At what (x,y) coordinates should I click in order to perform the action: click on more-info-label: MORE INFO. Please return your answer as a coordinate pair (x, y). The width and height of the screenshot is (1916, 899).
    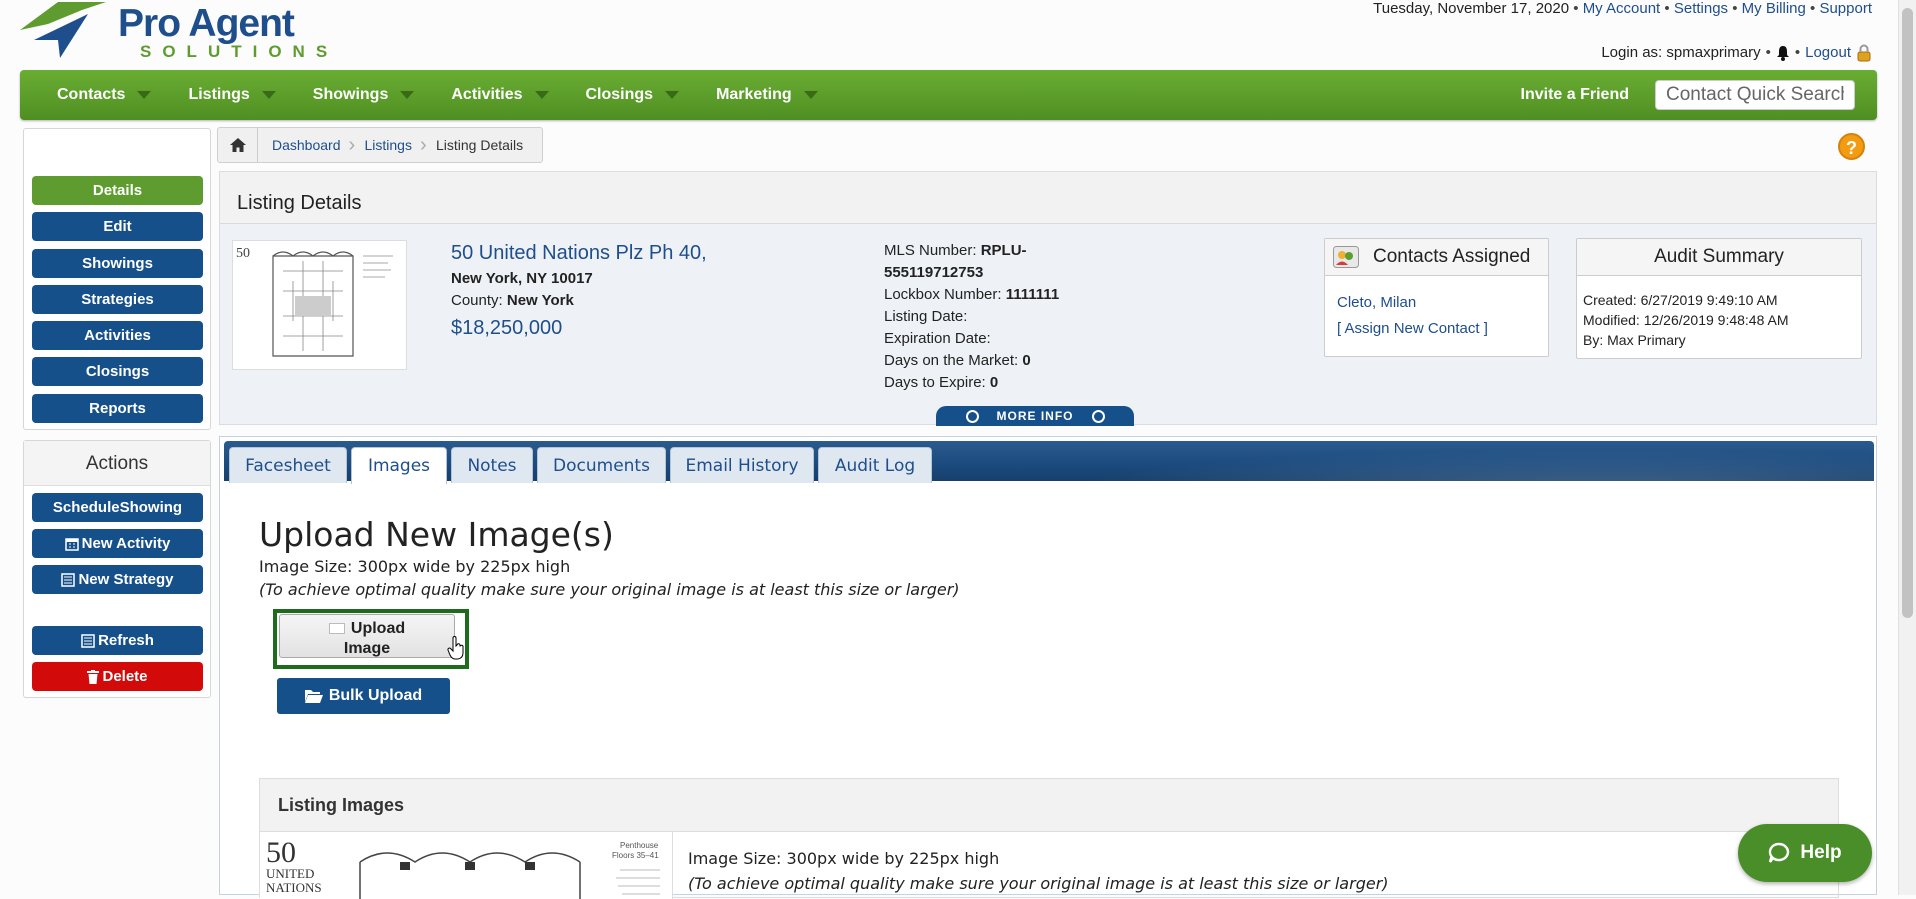
    Looking at the image, I should click on (1035, 416).